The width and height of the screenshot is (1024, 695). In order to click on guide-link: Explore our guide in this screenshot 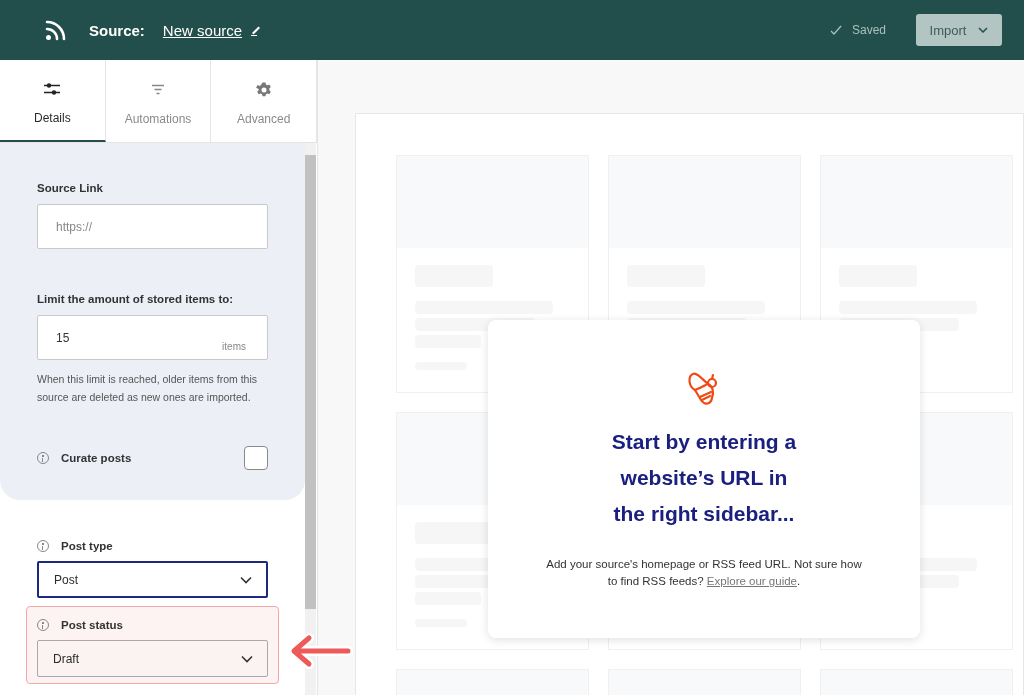, I will do `click(751, 581)`.